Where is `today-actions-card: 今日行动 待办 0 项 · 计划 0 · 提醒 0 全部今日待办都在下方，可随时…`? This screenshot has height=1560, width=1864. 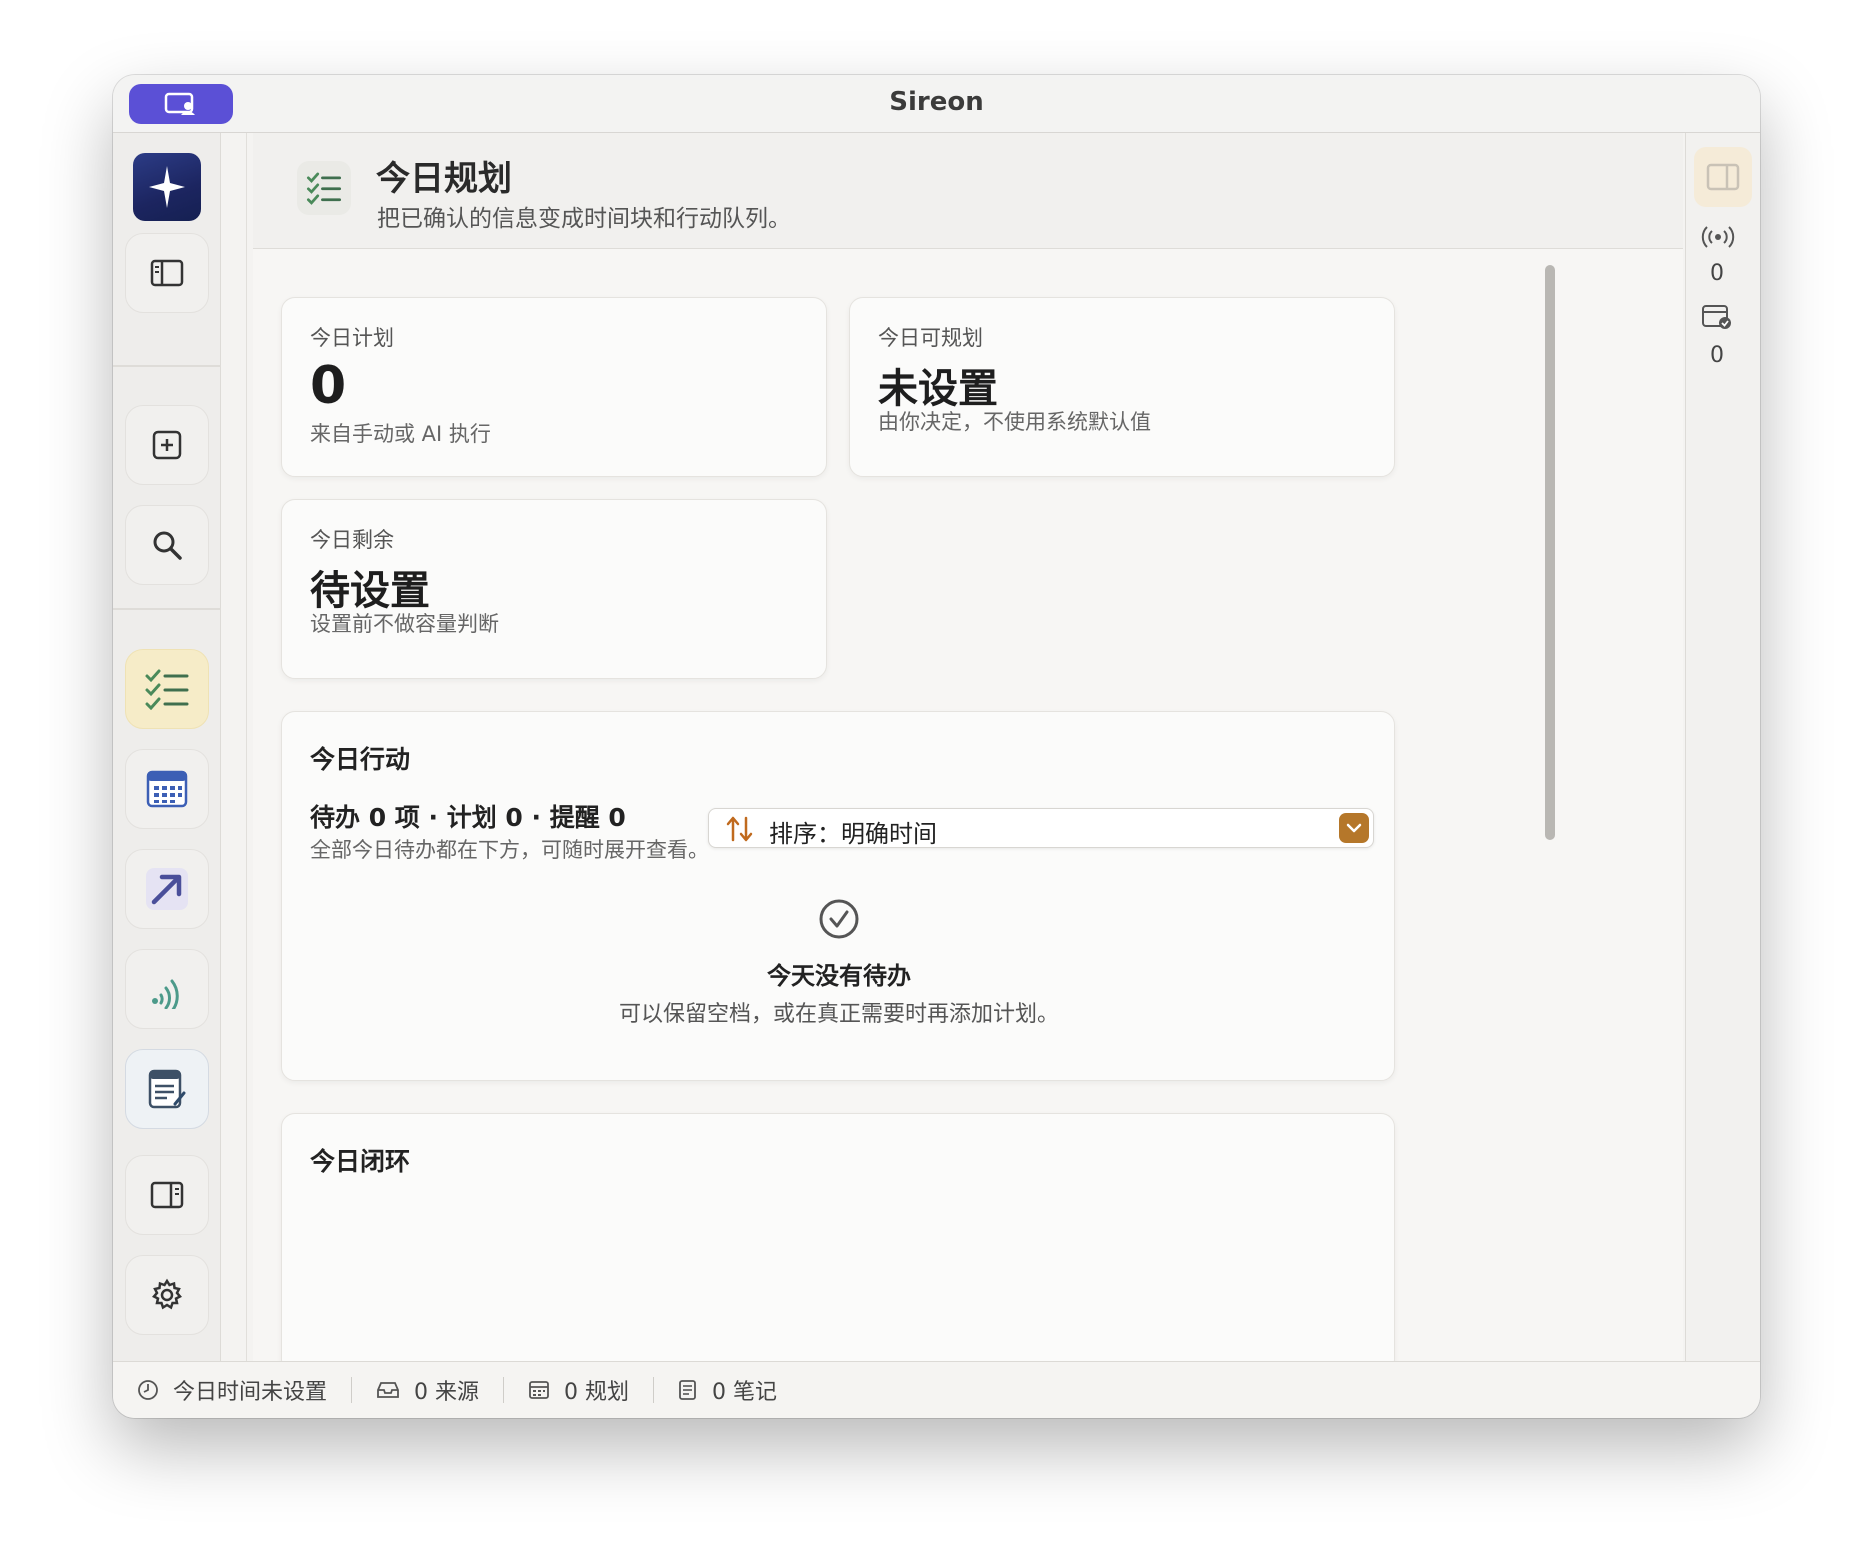 today-actions-card: 今日行动 待办 0 项 · 计划 0 · 提醒 0 全部今日待办都在下方，可随时… is located at coordinates (838, 896).